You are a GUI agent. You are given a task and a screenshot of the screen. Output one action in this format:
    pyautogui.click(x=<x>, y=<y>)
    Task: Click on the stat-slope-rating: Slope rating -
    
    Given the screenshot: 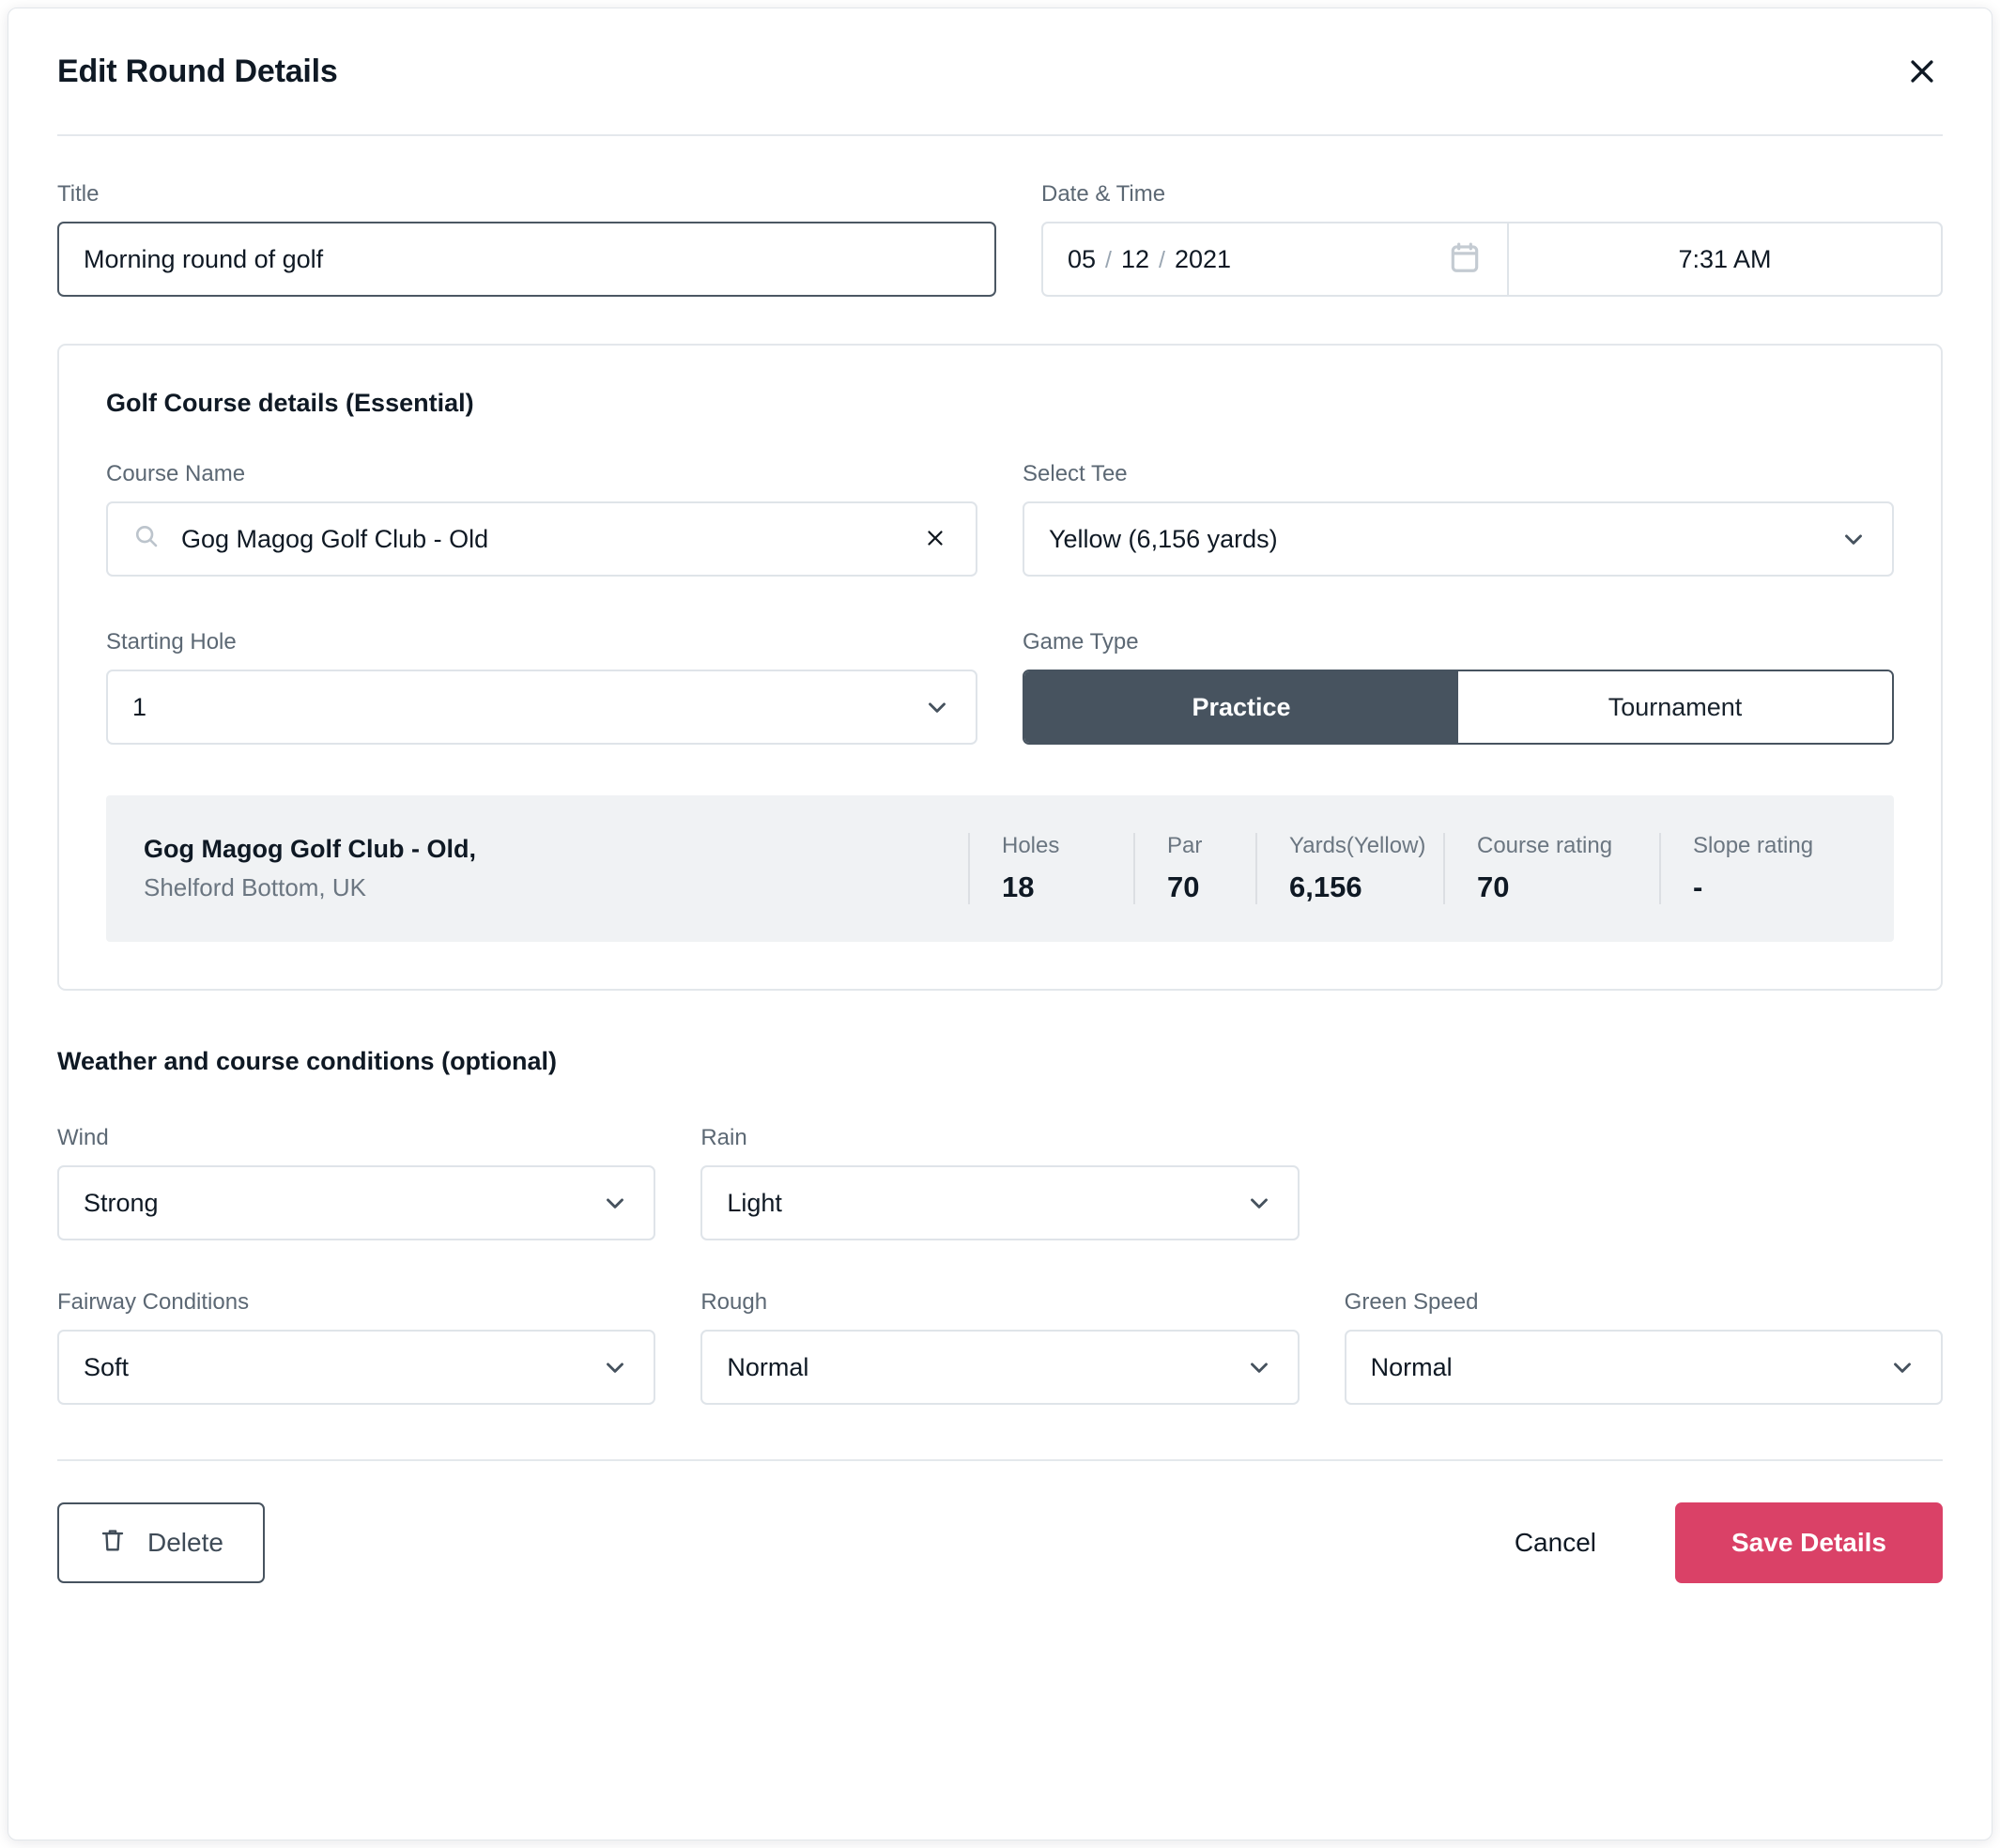 What is the action you would take?
    pyautogui.click(x=1757, y=868)
    